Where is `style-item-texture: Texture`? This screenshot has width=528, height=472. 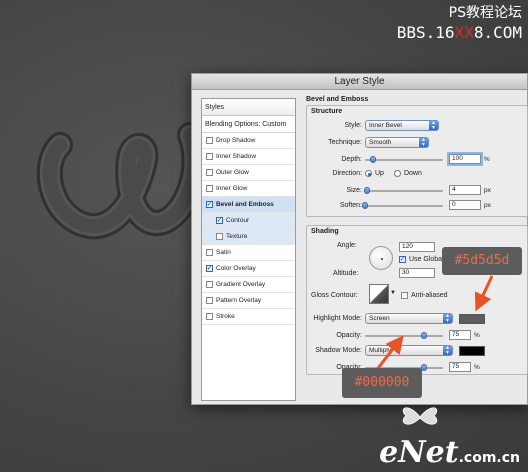 style-item-texture: Texture is located at coordinates (248, 237).